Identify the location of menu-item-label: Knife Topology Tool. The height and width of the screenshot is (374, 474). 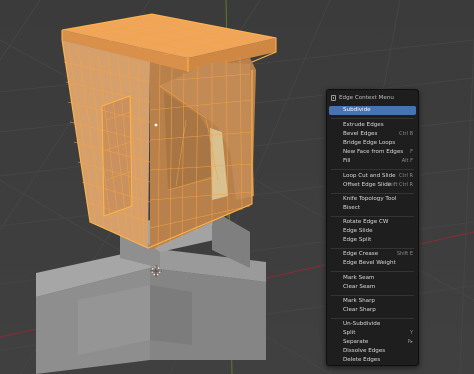
(370, 199).